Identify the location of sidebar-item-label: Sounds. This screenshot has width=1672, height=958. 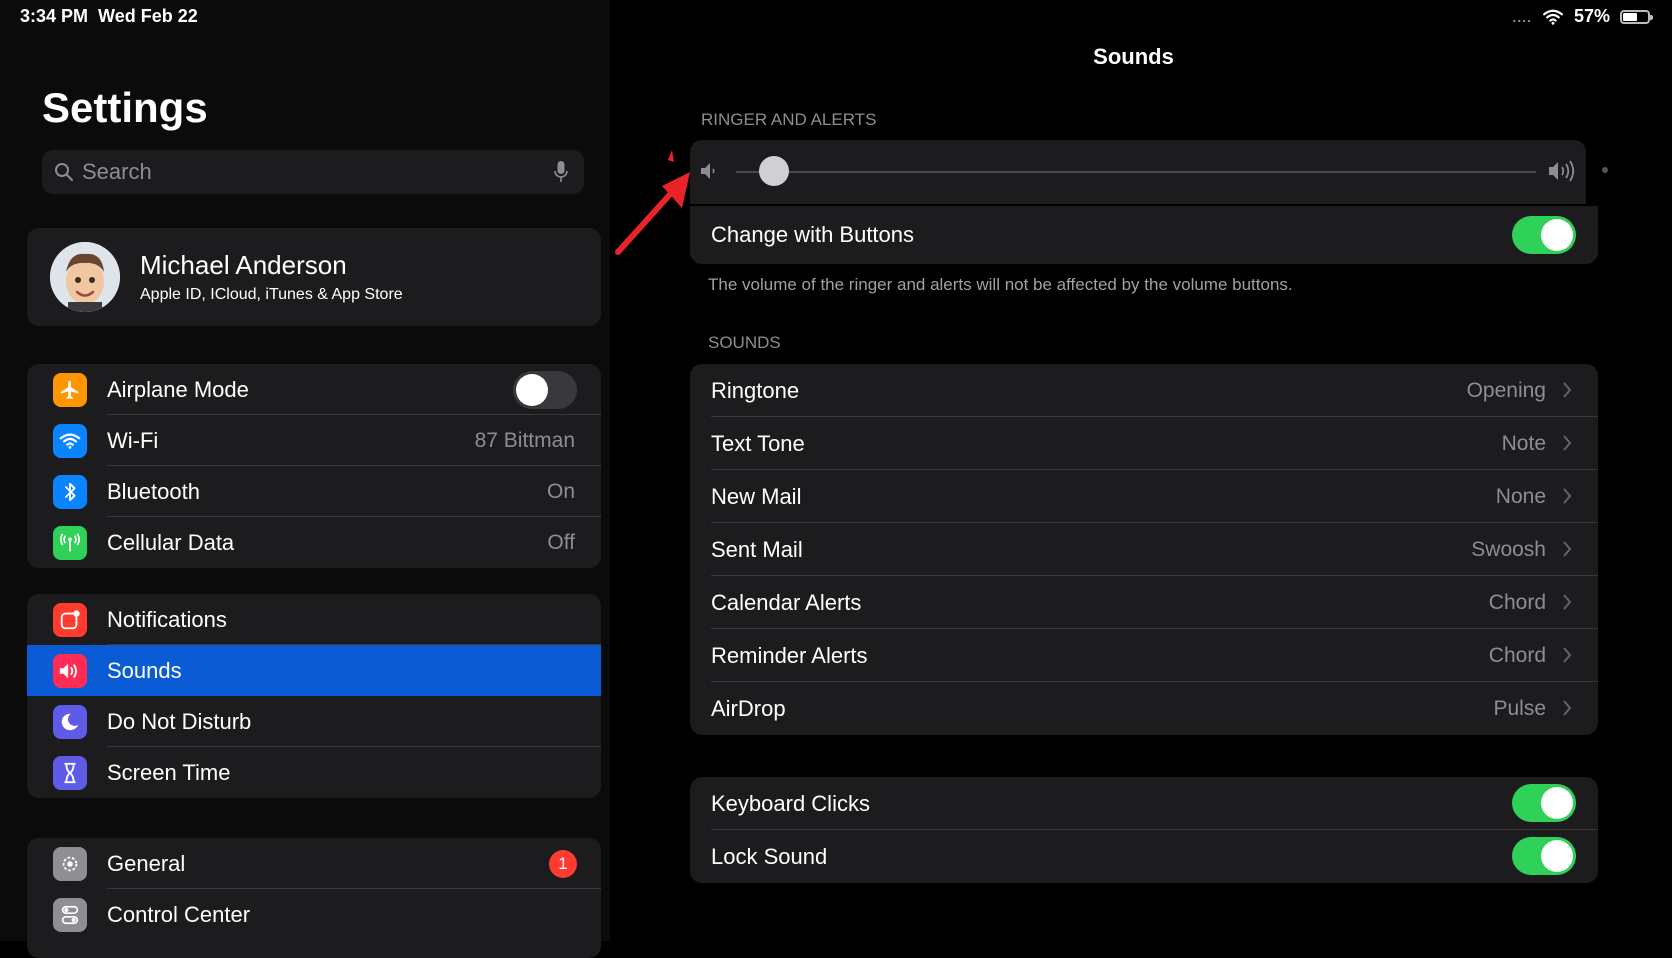
(144, 670).